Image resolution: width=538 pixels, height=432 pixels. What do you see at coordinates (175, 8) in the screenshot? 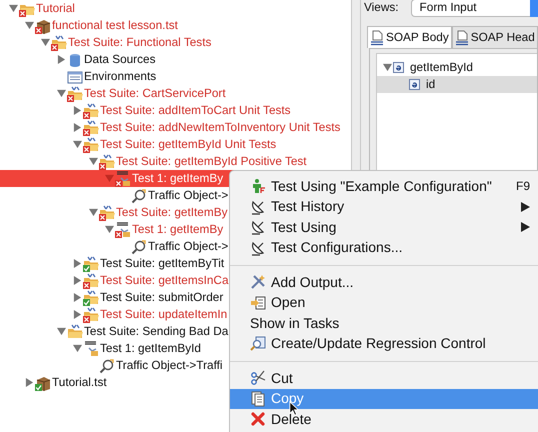
I see `tree-row: Tutorial` at bounding box center [175, 8].